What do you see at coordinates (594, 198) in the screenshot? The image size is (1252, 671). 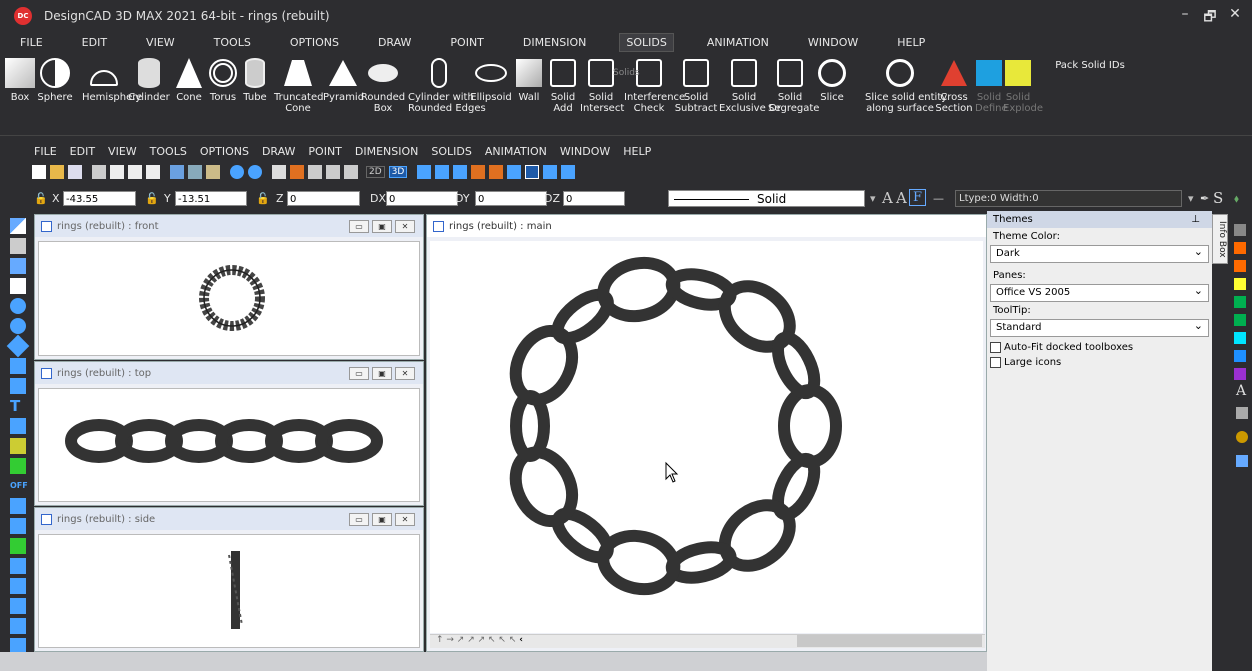 I see `dz-input: 0` at bounding box center [594, 198].